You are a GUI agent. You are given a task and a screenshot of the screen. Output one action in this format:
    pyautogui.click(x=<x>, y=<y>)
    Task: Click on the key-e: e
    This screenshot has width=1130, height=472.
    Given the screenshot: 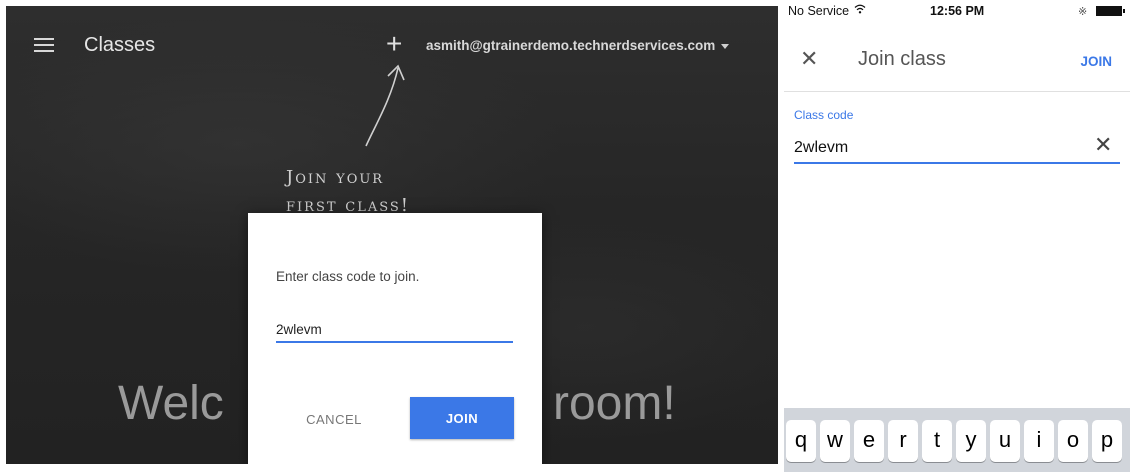 What is the action you would take?
    pyautogui.click(x=869, y=441)
    